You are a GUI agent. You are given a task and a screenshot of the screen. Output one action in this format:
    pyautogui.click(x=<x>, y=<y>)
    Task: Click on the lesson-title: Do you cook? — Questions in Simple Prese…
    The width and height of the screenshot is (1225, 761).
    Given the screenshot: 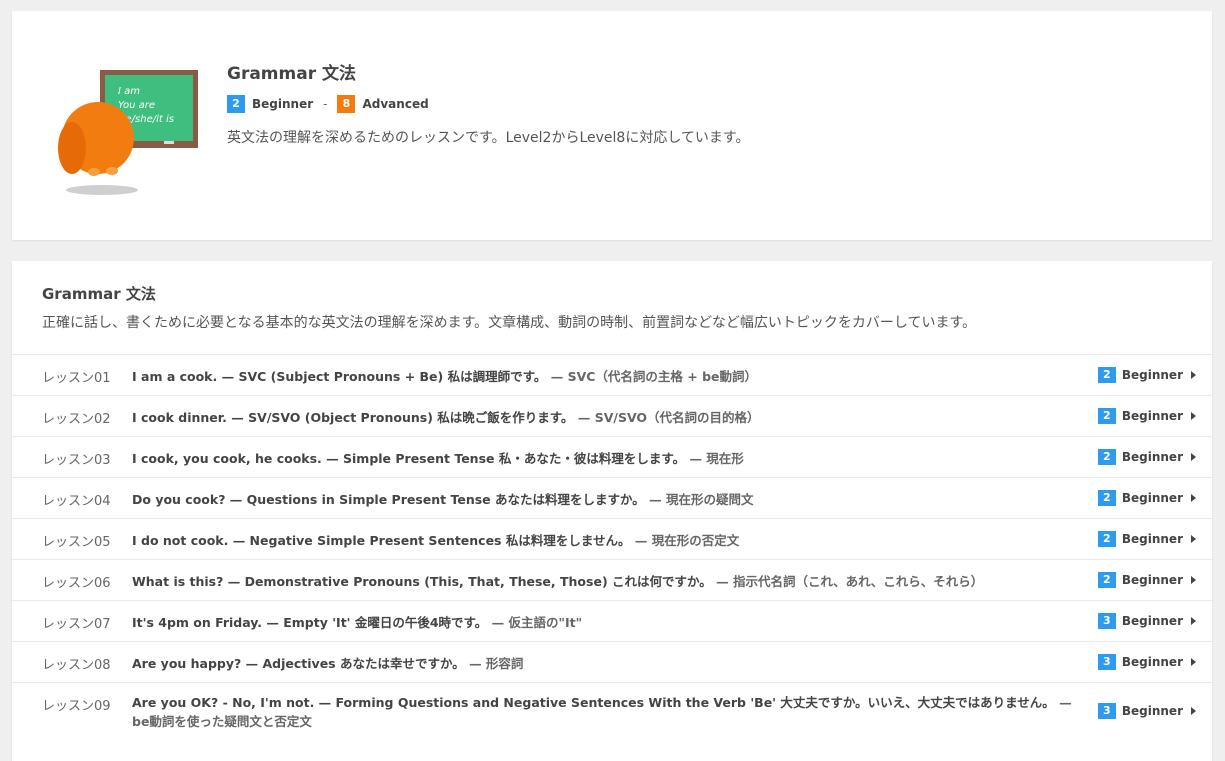 What is the action you would take?
    pyautogui.click(x=607, y=499)
    